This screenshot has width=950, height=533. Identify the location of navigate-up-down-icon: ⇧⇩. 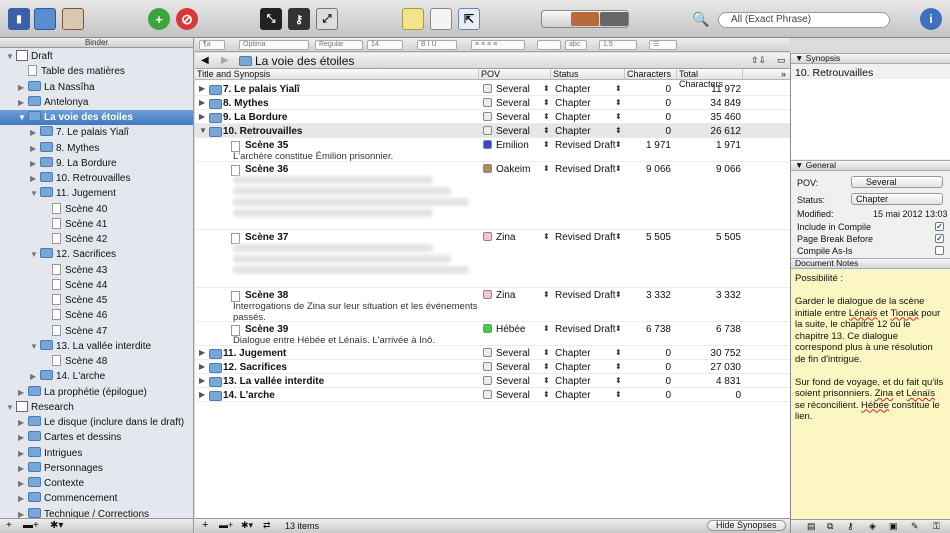
(758, 60).